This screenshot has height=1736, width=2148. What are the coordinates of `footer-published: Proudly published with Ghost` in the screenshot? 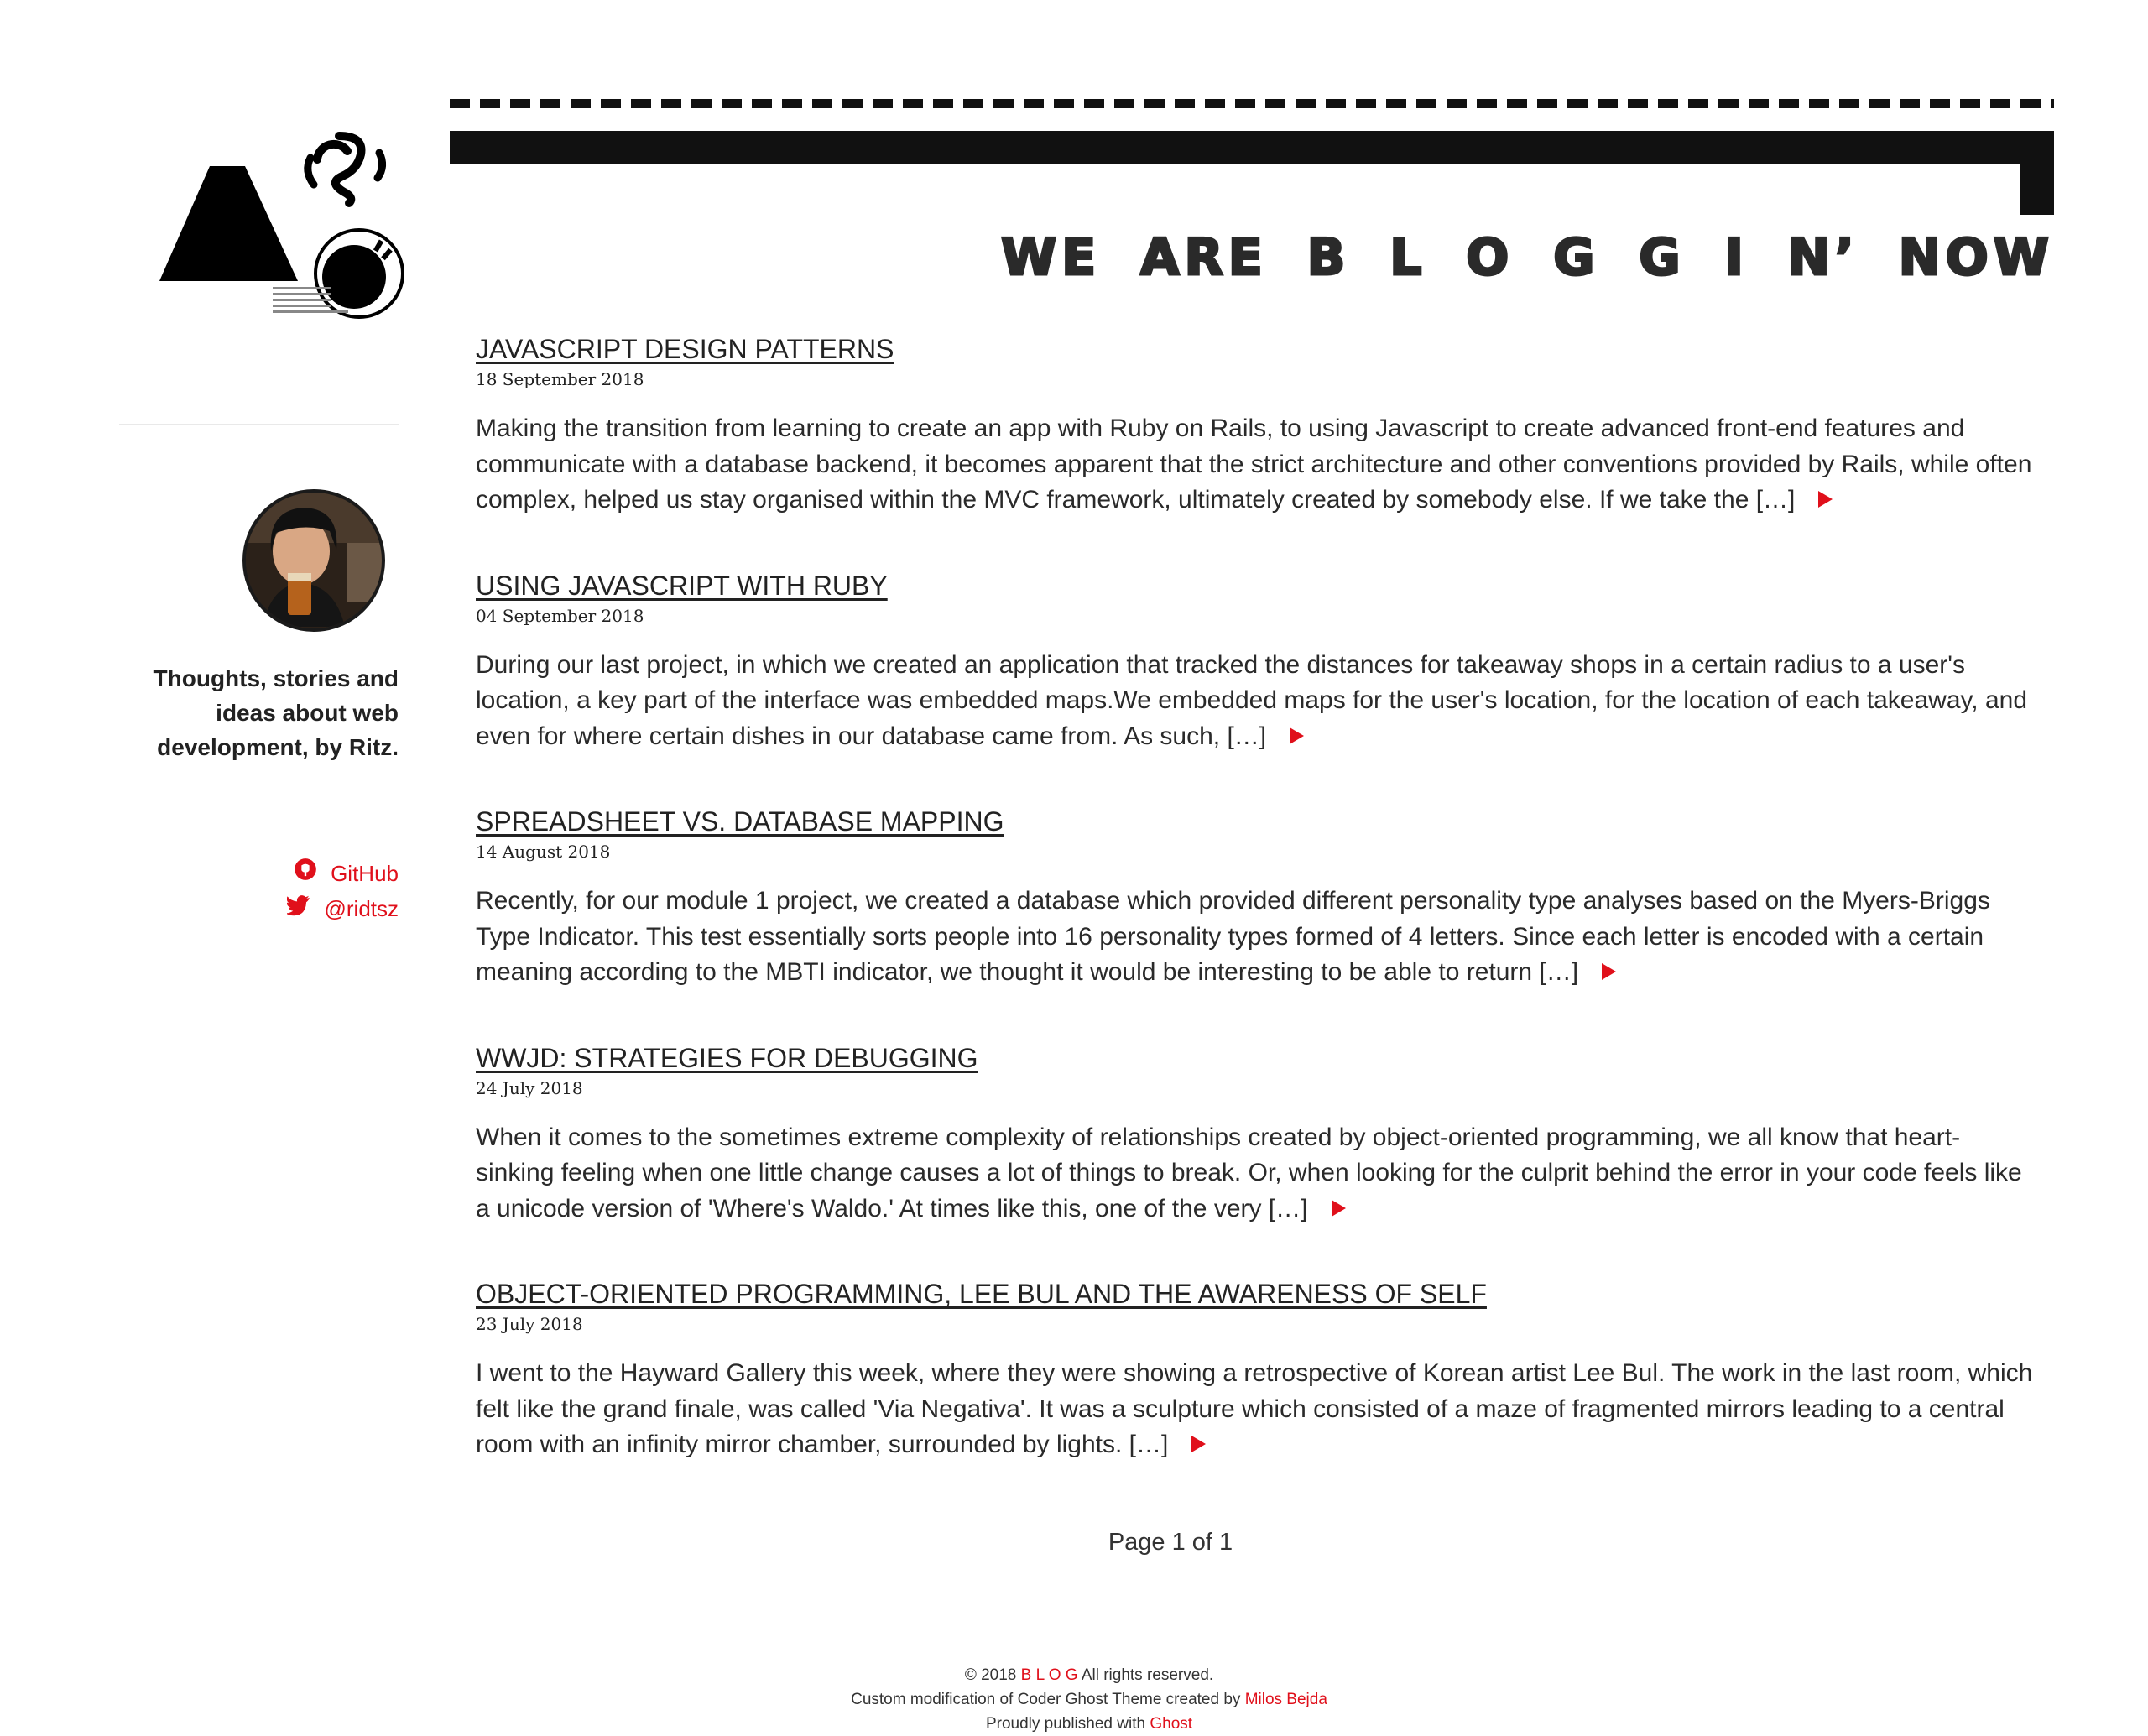 It's located at (1089, 1724).